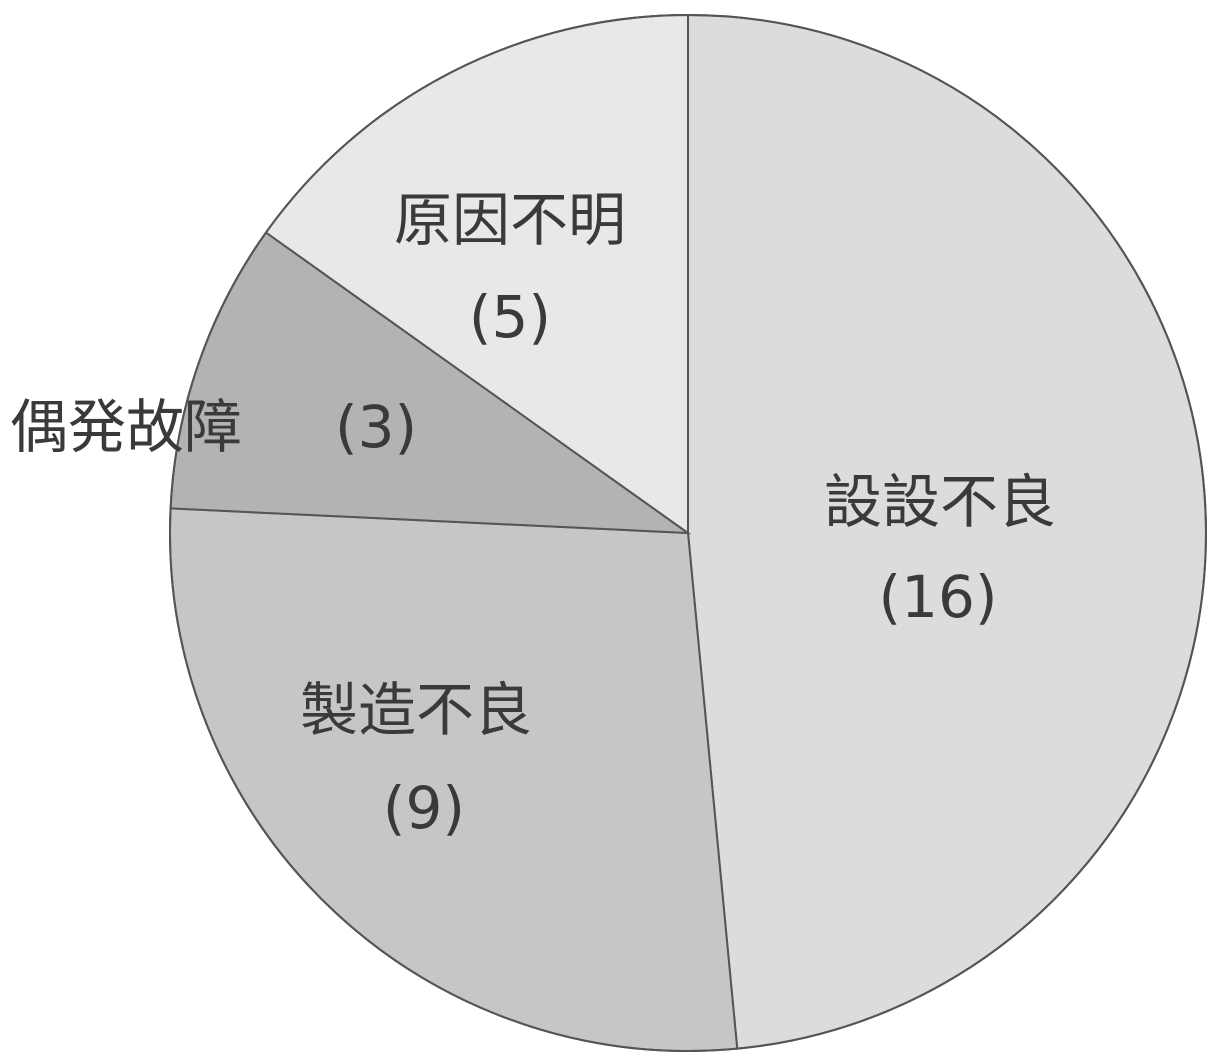 The image size is (1216, 1062). Describe the element at coordinates (510, 317) in the screenshot. I see `slice-value-原因不明: (5)` at that location.